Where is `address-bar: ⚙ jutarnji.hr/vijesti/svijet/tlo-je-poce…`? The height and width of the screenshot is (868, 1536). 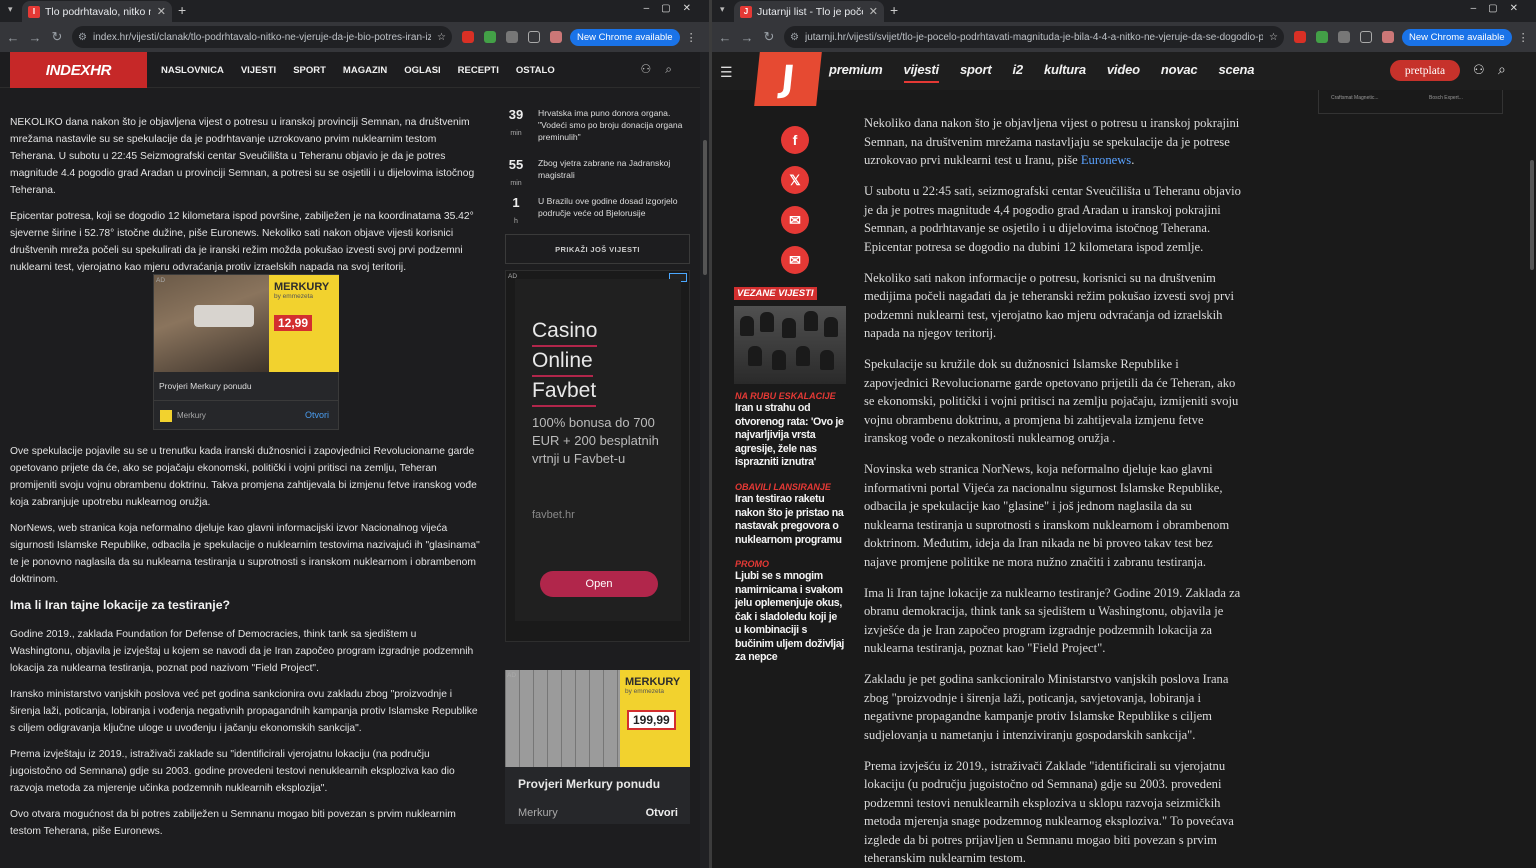 address-bar: ⚙ jutarnji.hr/vijesti/svijet/tlo-je-poce… is located at coordinates (1034, 37).